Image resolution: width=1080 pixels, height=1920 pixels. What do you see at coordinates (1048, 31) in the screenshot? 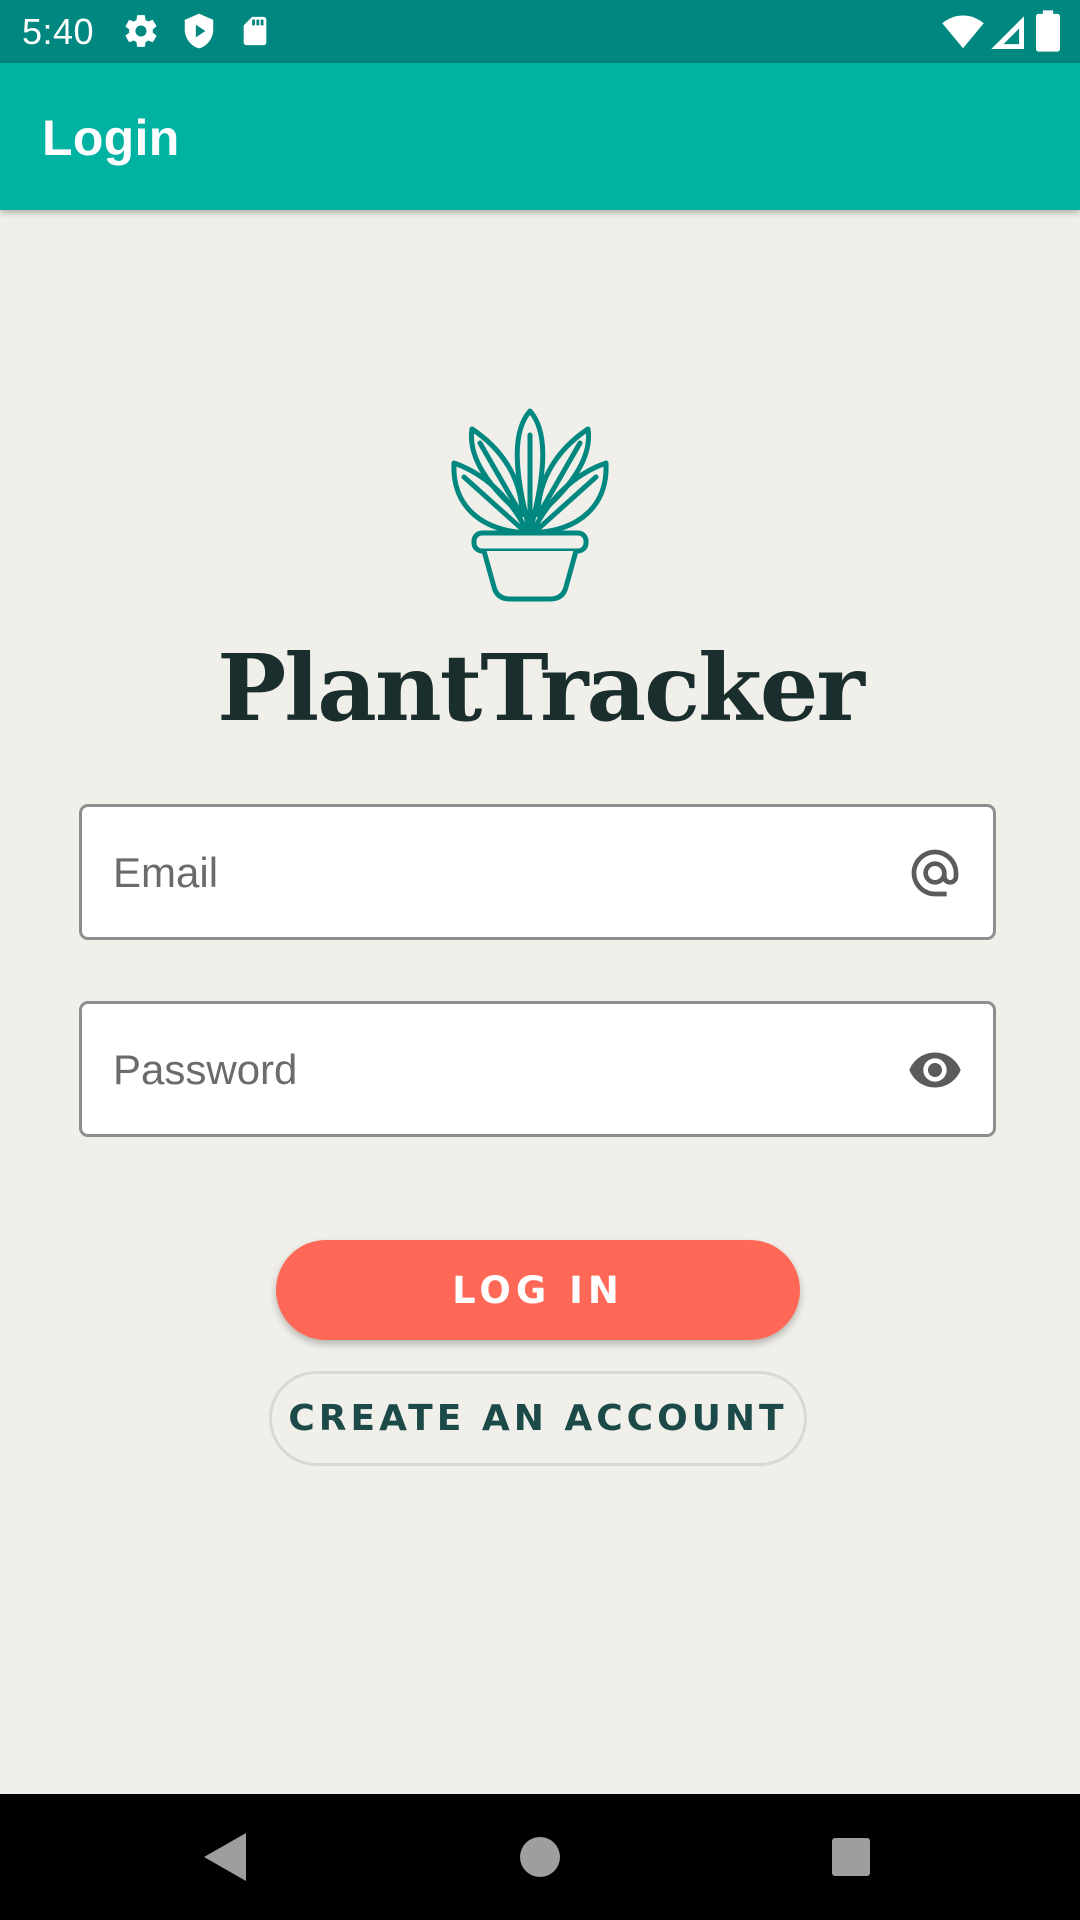
I see `battery-icon` at bounding box center [1048, 31].